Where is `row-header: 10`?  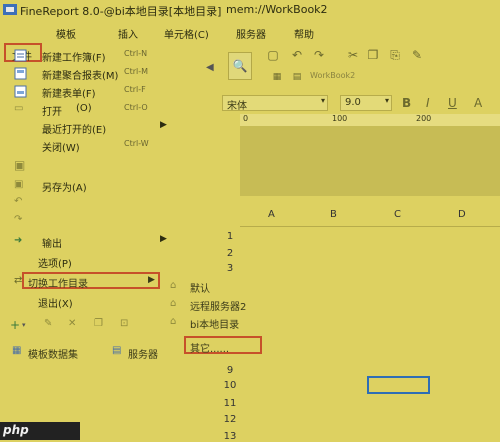
row-header: 10 is located at coordinates (230, 385).